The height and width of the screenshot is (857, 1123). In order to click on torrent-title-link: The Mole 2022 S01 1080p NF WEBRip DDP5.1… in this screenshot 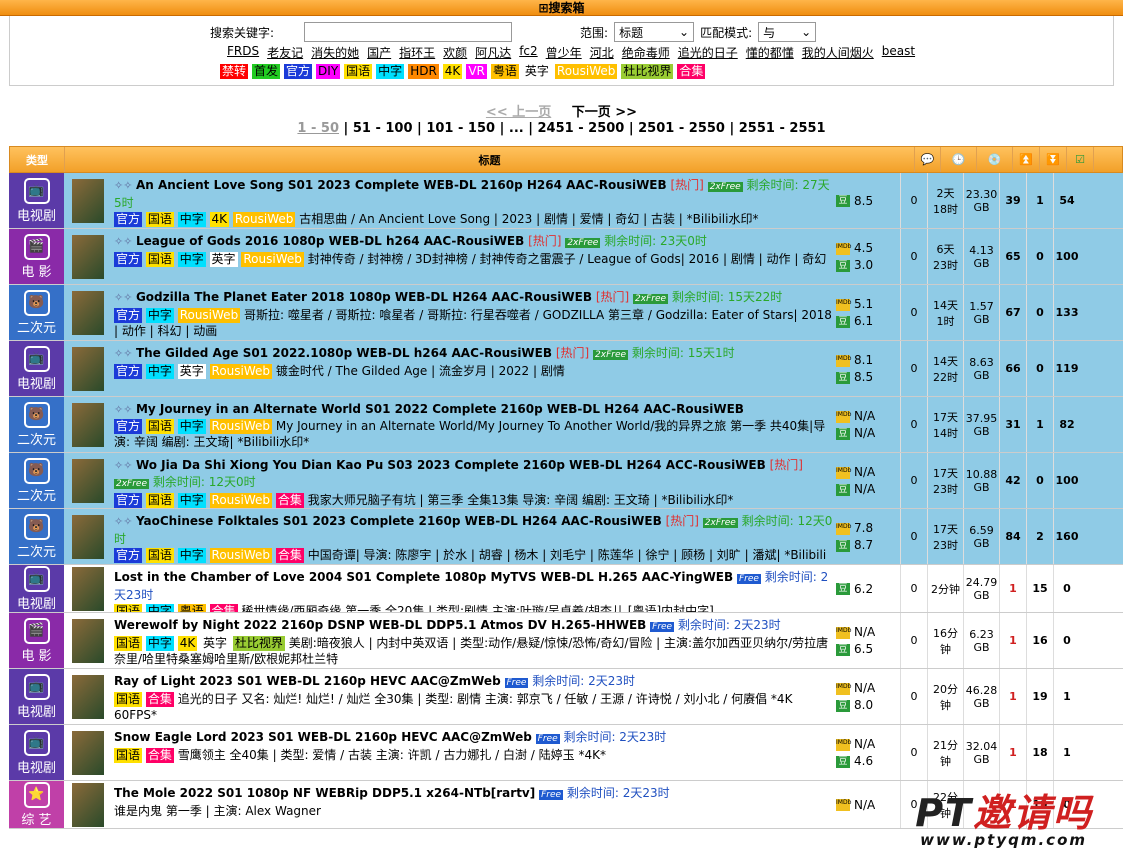, I will do `click(324, 793)`.